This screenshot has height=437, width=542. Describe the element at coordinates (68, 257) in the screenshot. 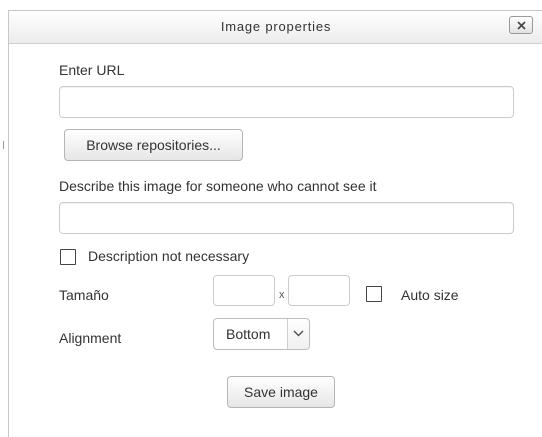

I see `description-not-necessary-checkbox` at that location.